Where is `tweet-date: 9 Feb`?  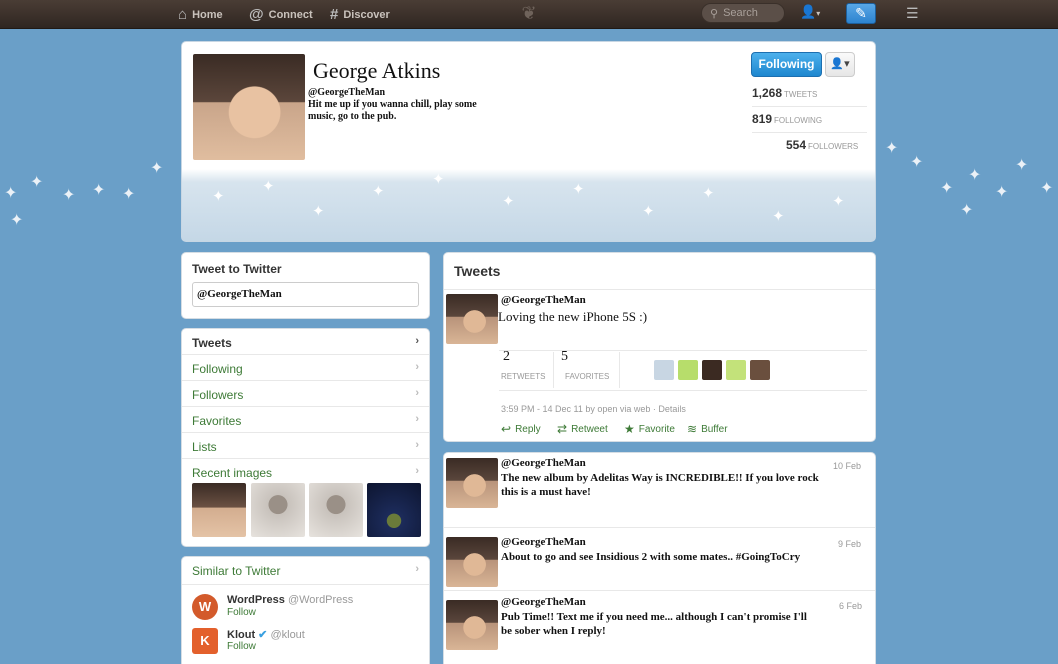
tweet-date: 9 Feb is located at coordinates (849, 544).